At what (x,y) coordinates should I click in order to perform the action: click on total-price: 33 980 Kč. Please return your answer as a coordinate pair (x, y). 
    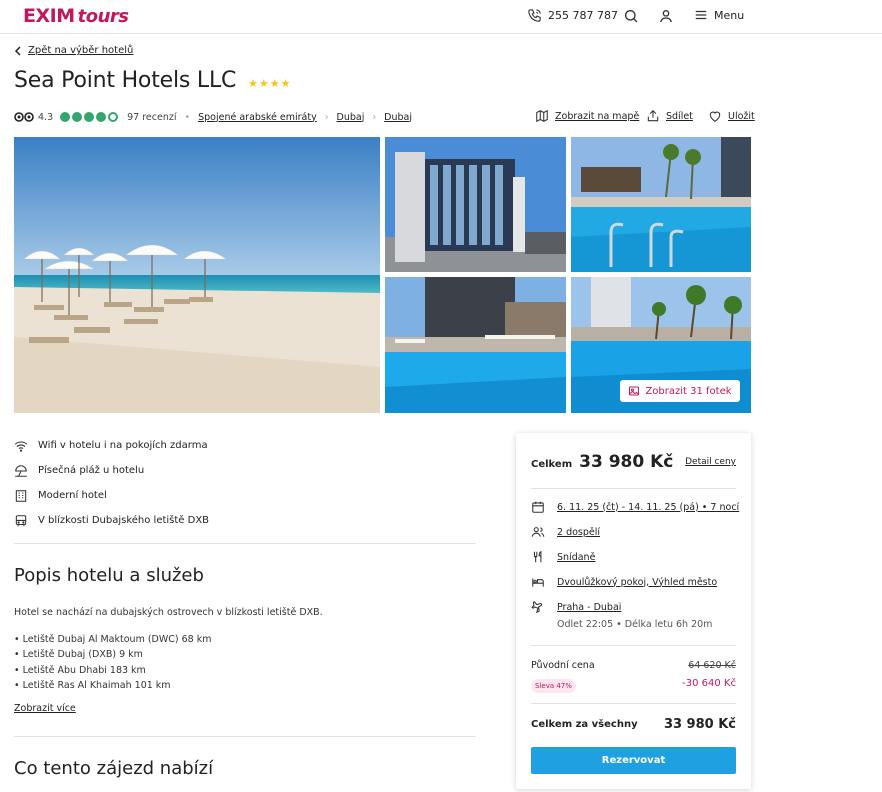
    Looking at the image, I should click on (626, 462).